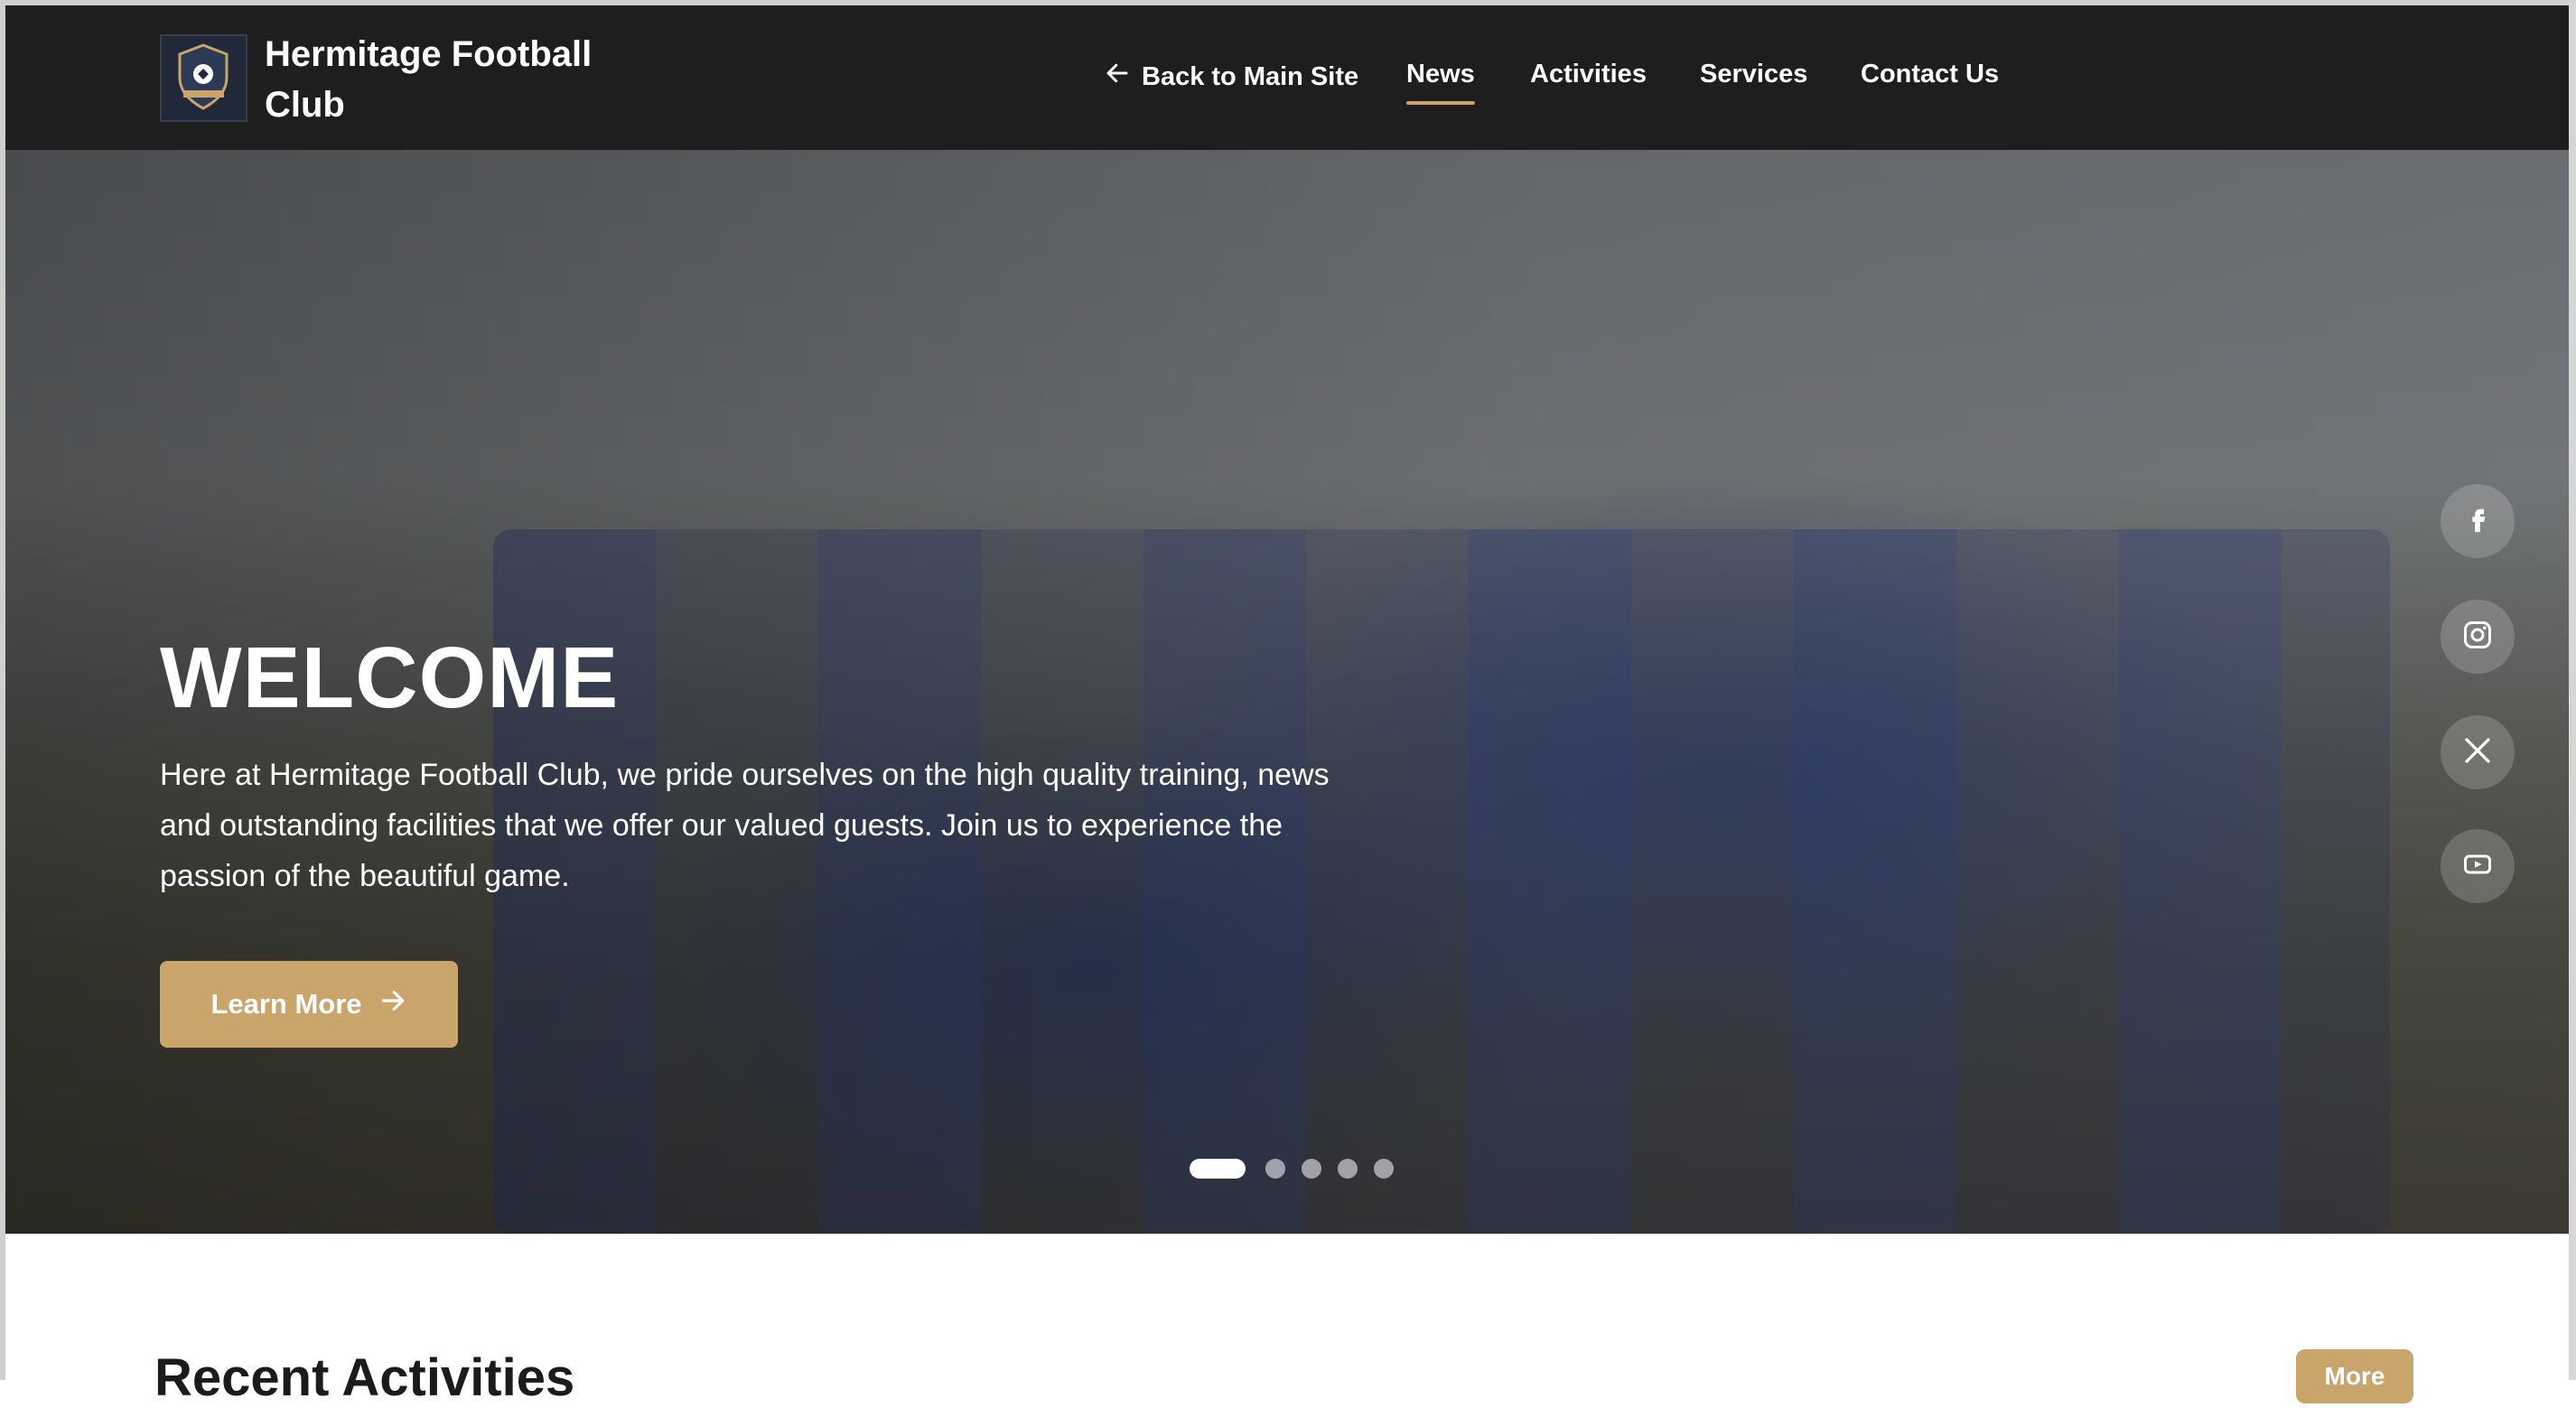 The height and width of the screenshot is (1408, 2576). I want to click on facebook-link, so click(2478, 521).